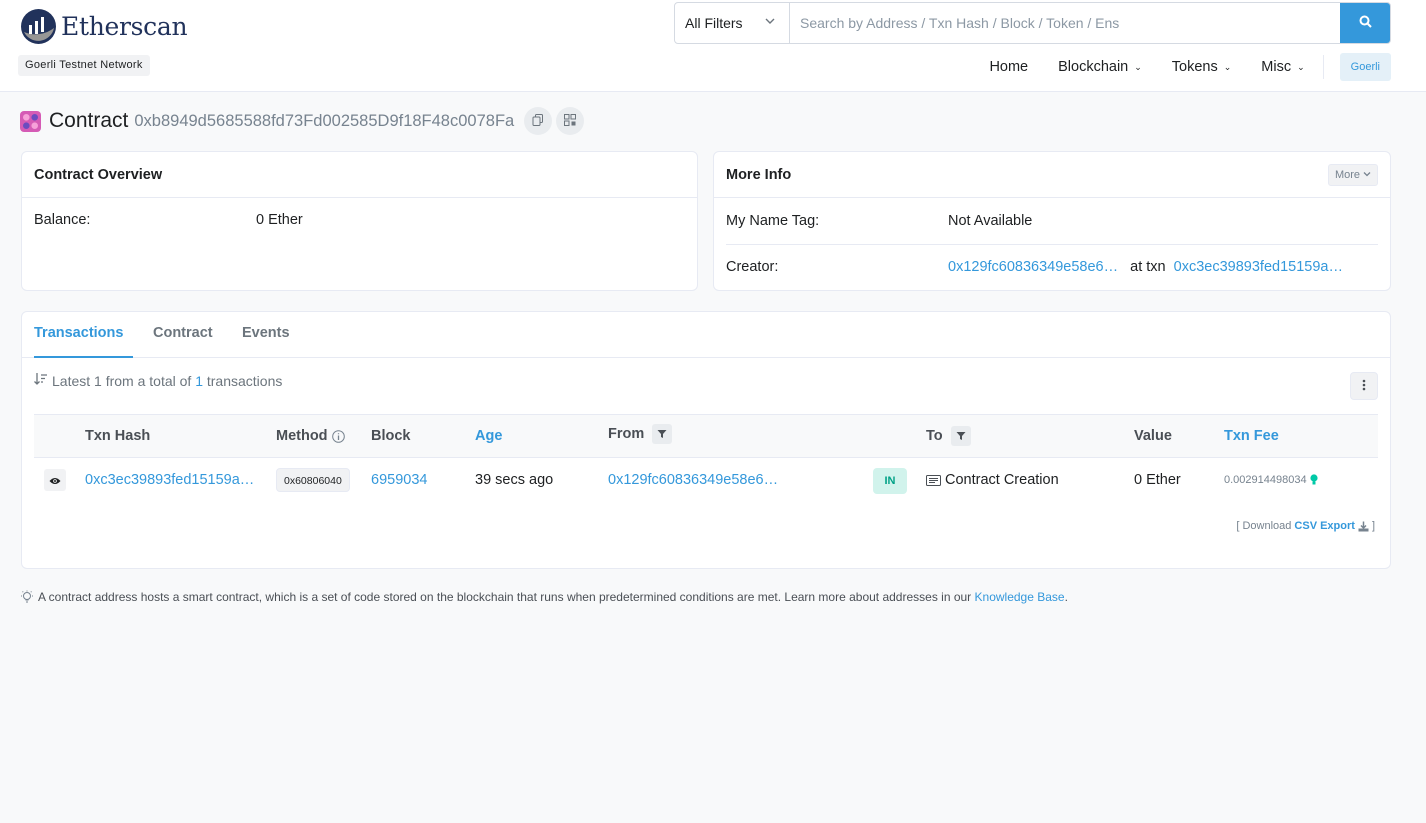 The image size is (1426, 823). What do you see at coordinates (1313, 480) in the screenshot?
I see `gas-bulb-icon` at bounding box center [1313, 480].